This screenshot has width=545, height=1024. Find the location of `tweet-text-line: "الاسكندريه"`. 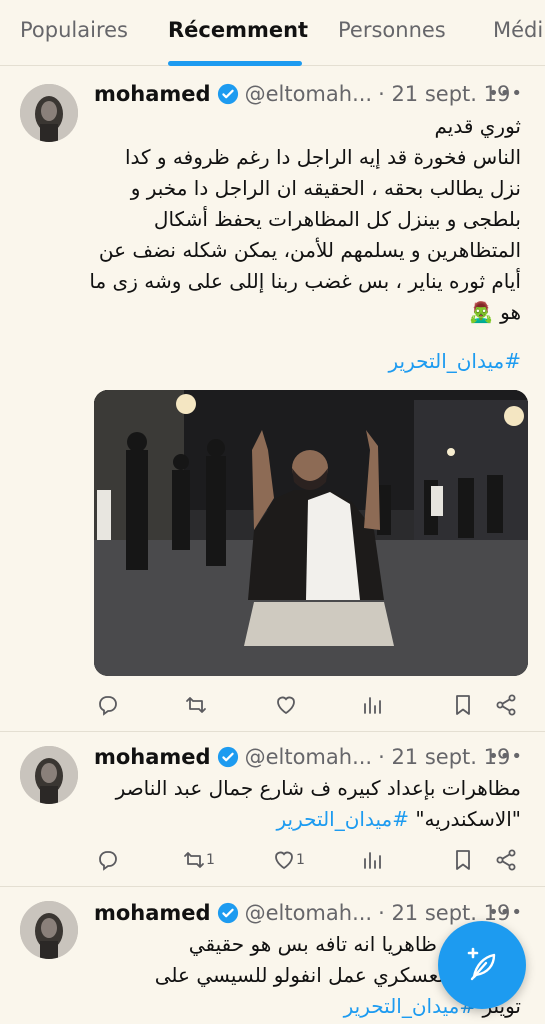

tweet-text-line: "الاسكندريه" is located at coordinates (464, 819).